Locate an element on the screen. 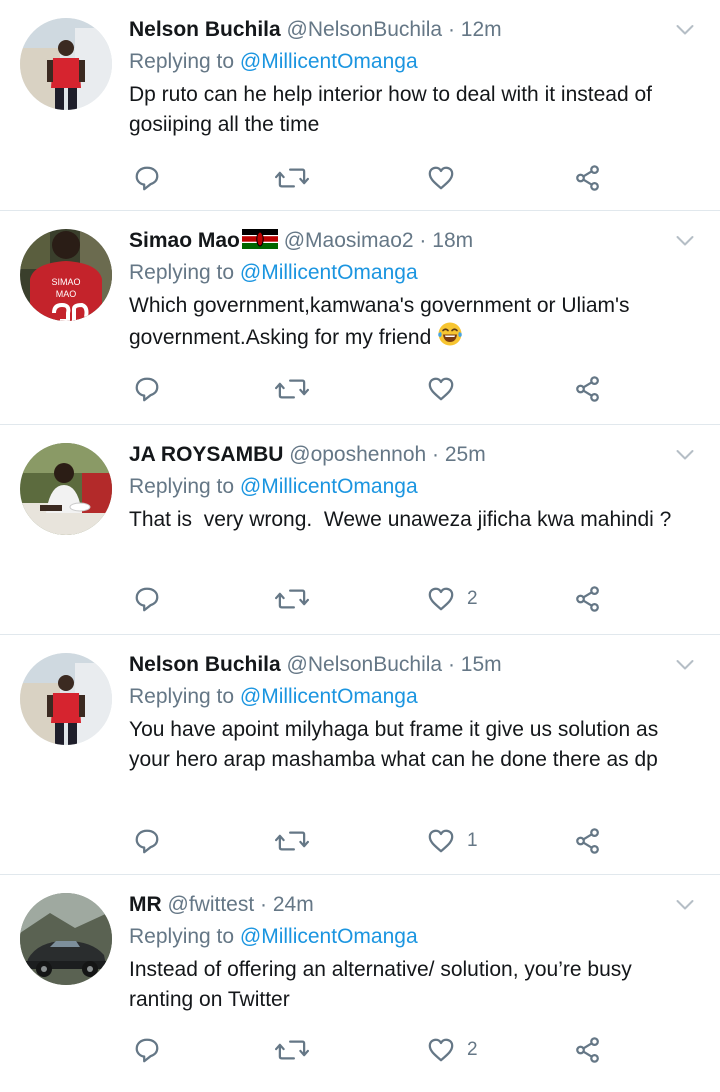 This screenshot has width=720, height=1092. timestamp: 15m is located at coordinates (481, 664).